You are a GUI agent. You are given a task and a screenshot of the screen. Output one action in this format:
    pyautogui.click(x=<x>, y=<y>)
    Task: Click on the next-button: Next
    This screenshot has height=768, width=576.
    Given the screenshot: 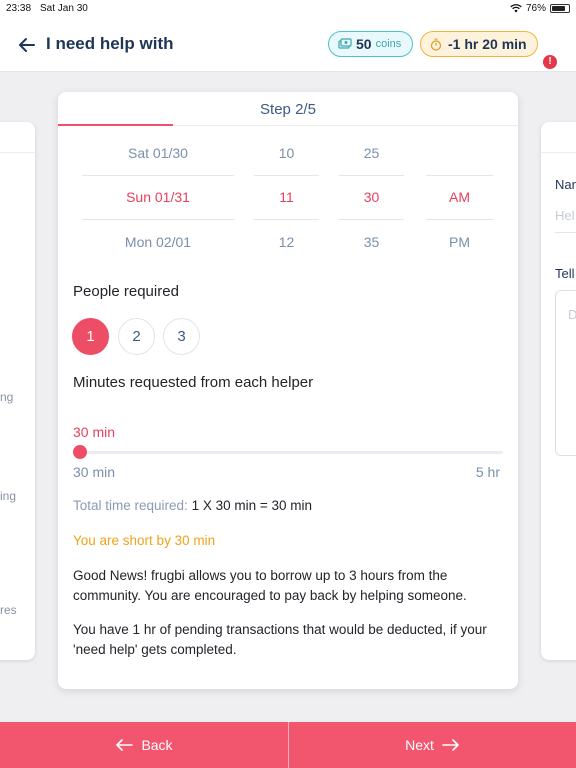 What is the action you would take?
    pyautogui.click(x=432, y=745)
    